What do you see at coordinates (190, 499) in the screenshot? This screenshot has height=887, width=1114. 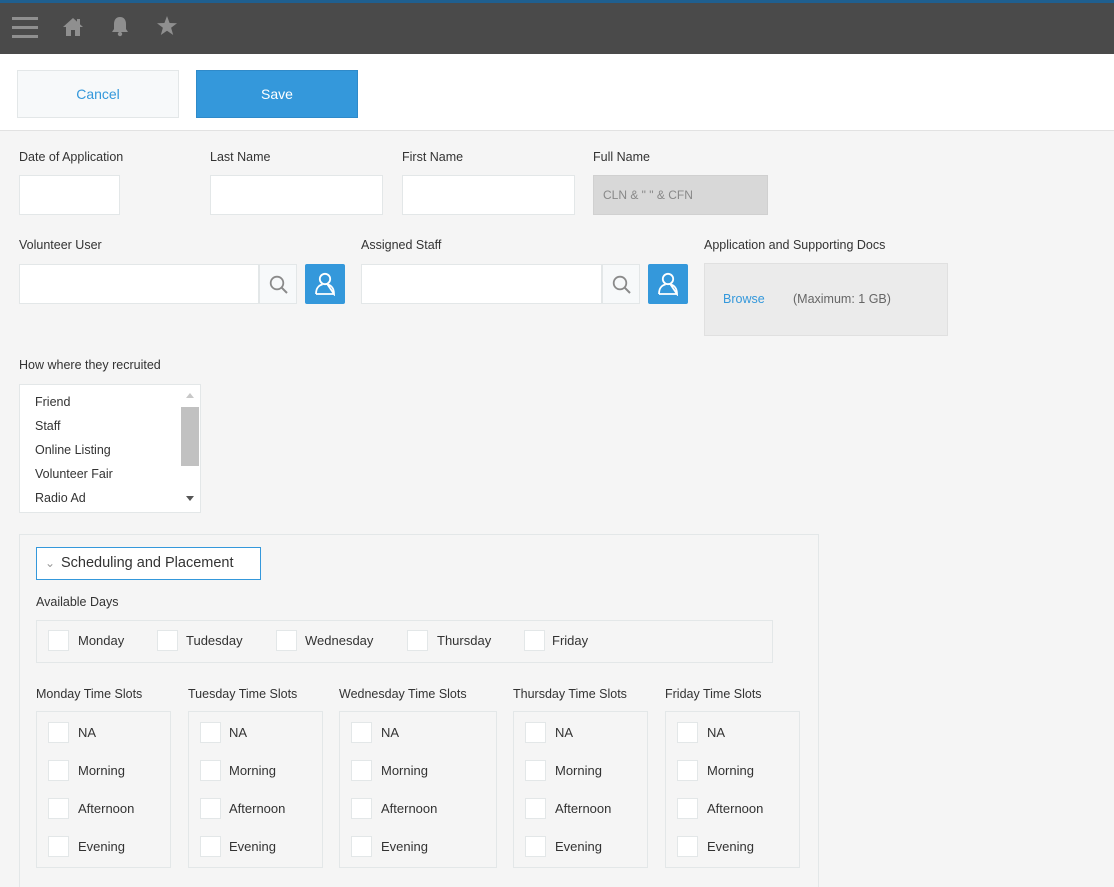 I see `scroll-down-icon` at bounding box center [190, 499].